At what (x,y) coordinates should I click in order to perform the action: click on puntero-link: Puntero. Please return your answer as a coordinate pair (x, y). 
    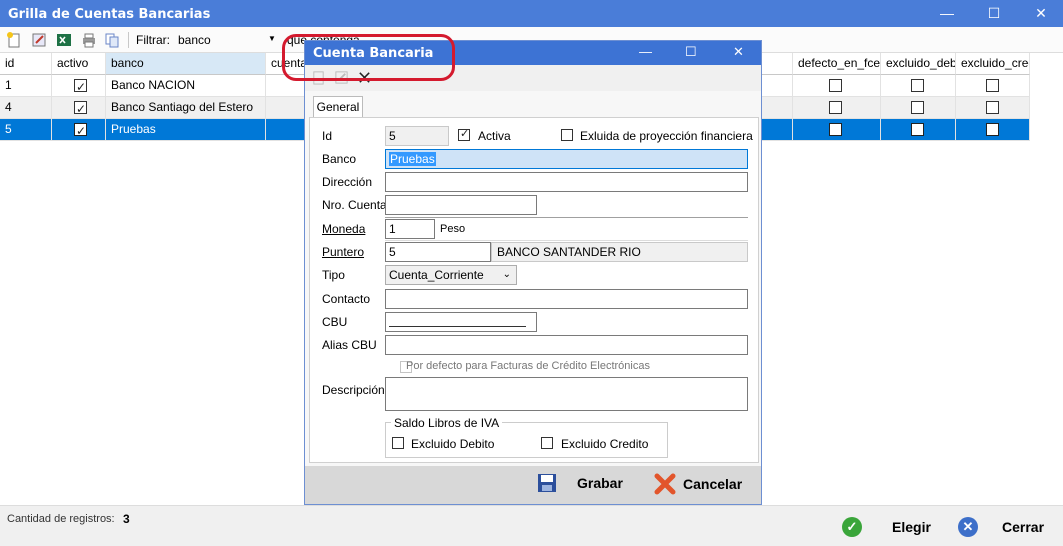
    Looking at the image, I should click on (343, 252).